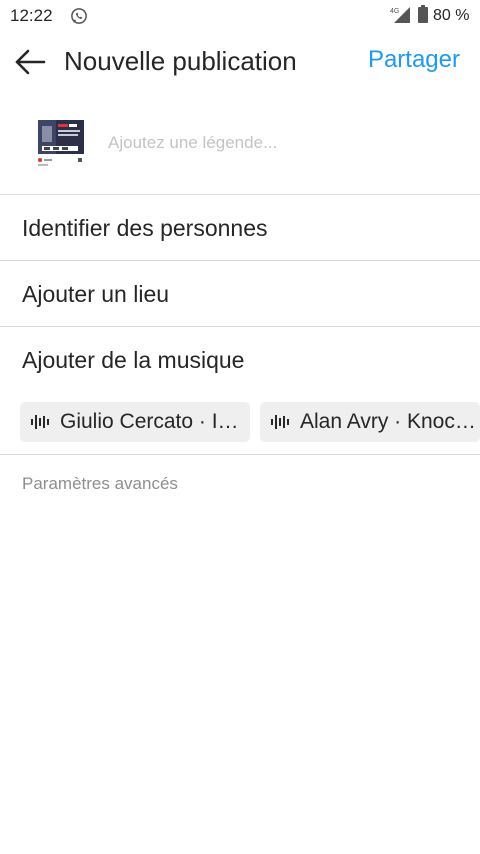 This screenshot has width=480, height=854. What do you see at coordinates (133, 360) in the screenshot?
I see `add-music-label: Ajouter de la musique` at bounding box center [133, 360].